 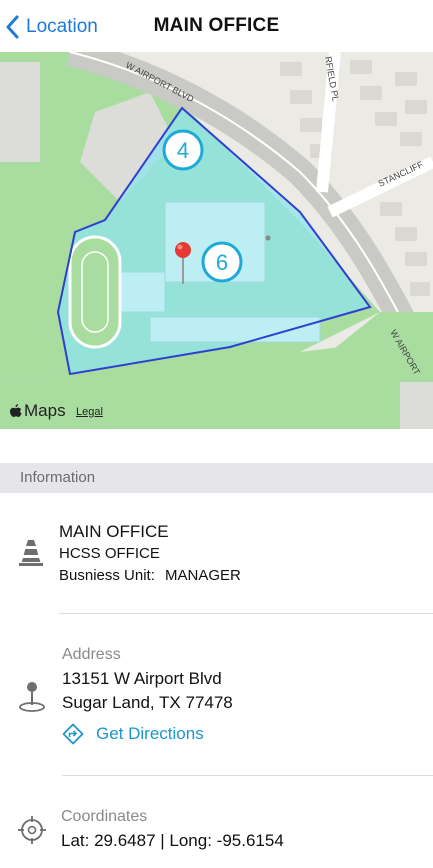 I want to click on map-pin-icon, so click(x=32, y=697).